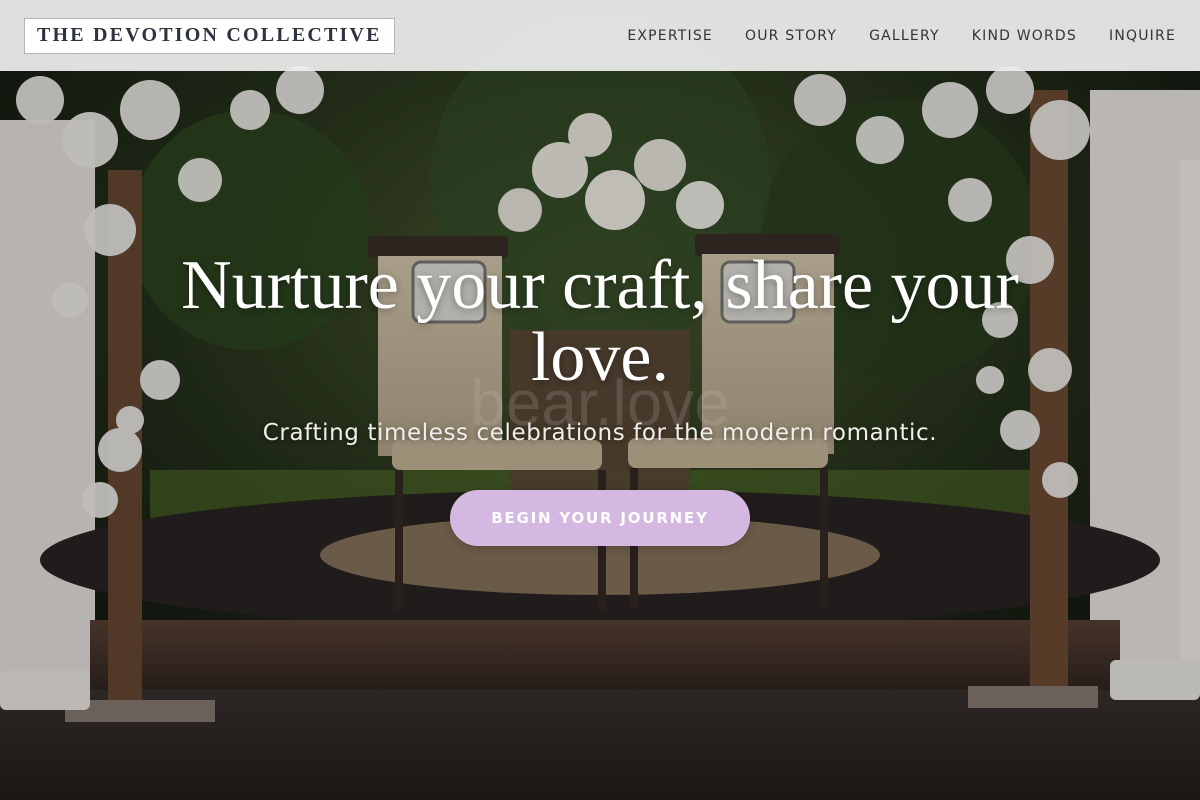  Describe the element at coordinates (600, 321) in the screenshot. I see `hero-title: Nurture your craft, share your love.` at that location.